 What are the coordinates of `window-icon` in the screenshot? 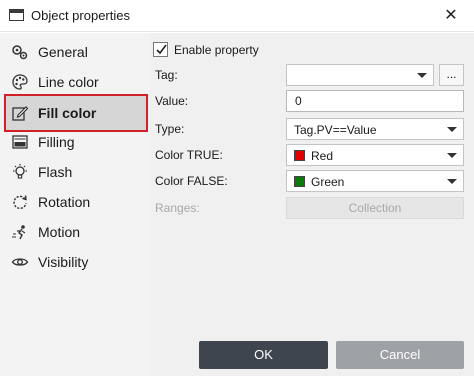 It's located at (16, 15).